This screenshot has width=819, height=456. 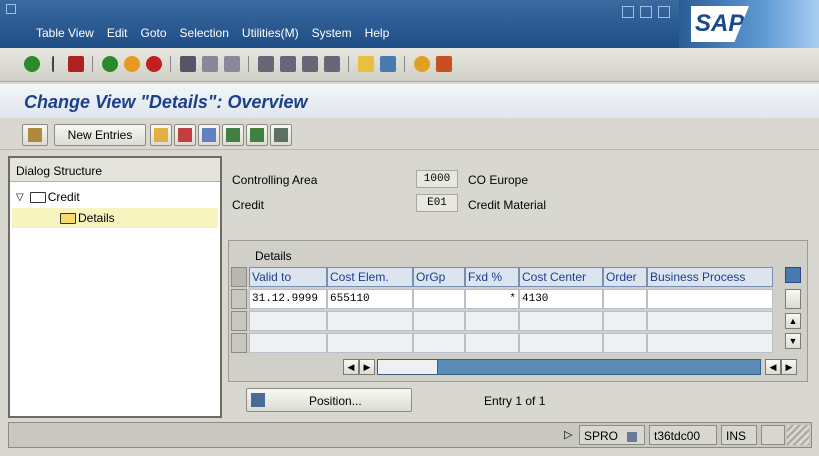 What do you see at coordinates (87, 218) in the screenshot?
I see `tree-item-details: Details` at bounding box center [87, 218].